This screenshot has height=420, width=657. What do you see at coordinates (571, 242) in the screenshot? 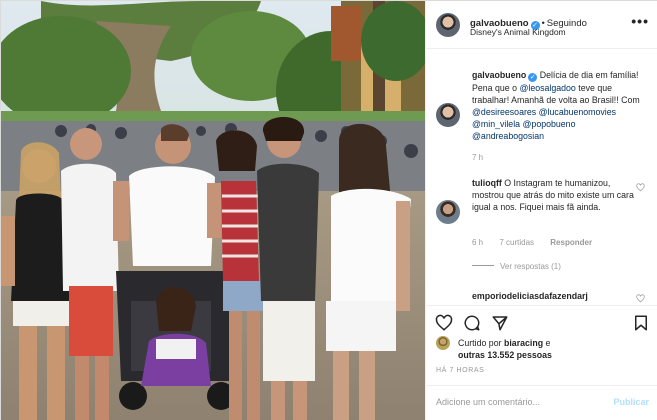
I see `reply-button: Responder` at bounding box center [571, 242].